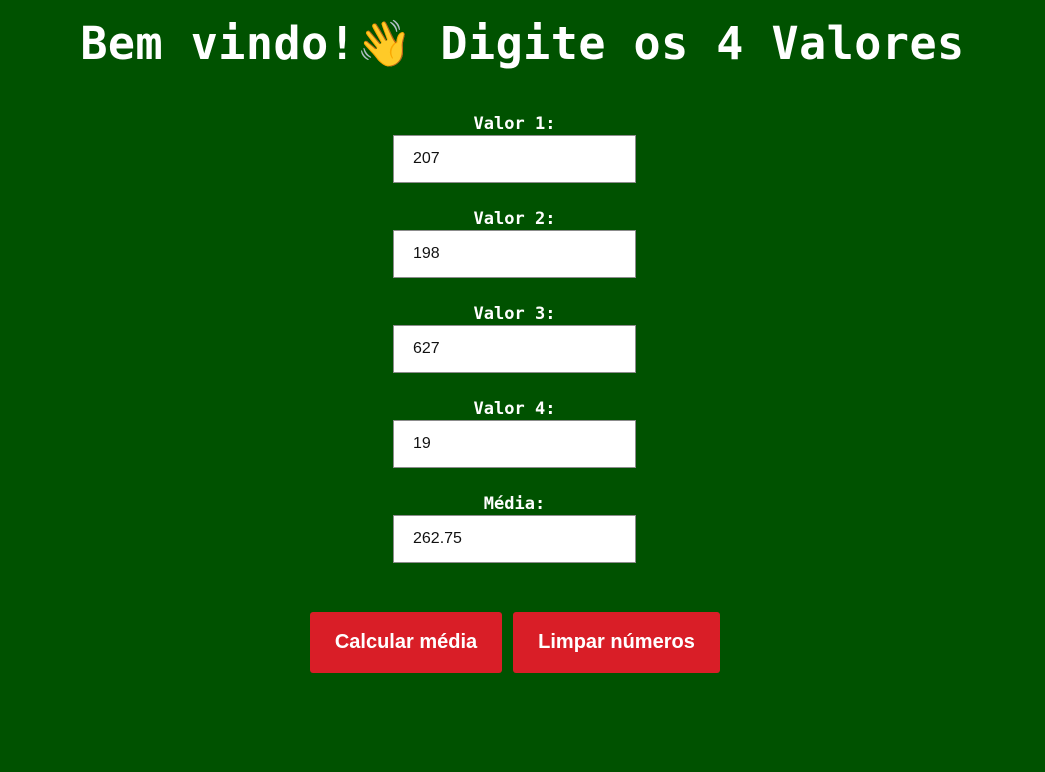  I want to click on field-valor-2: Valor 2:, so click(522, 254).